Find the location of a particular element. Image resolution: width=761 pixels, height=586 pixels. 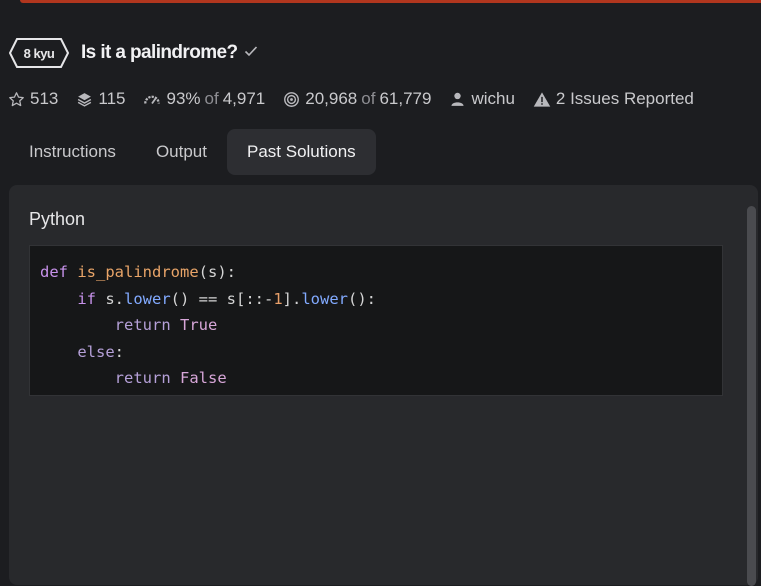

kata-header: 8 kyu Is it a palindrome? is located at coordinates (133, 53).